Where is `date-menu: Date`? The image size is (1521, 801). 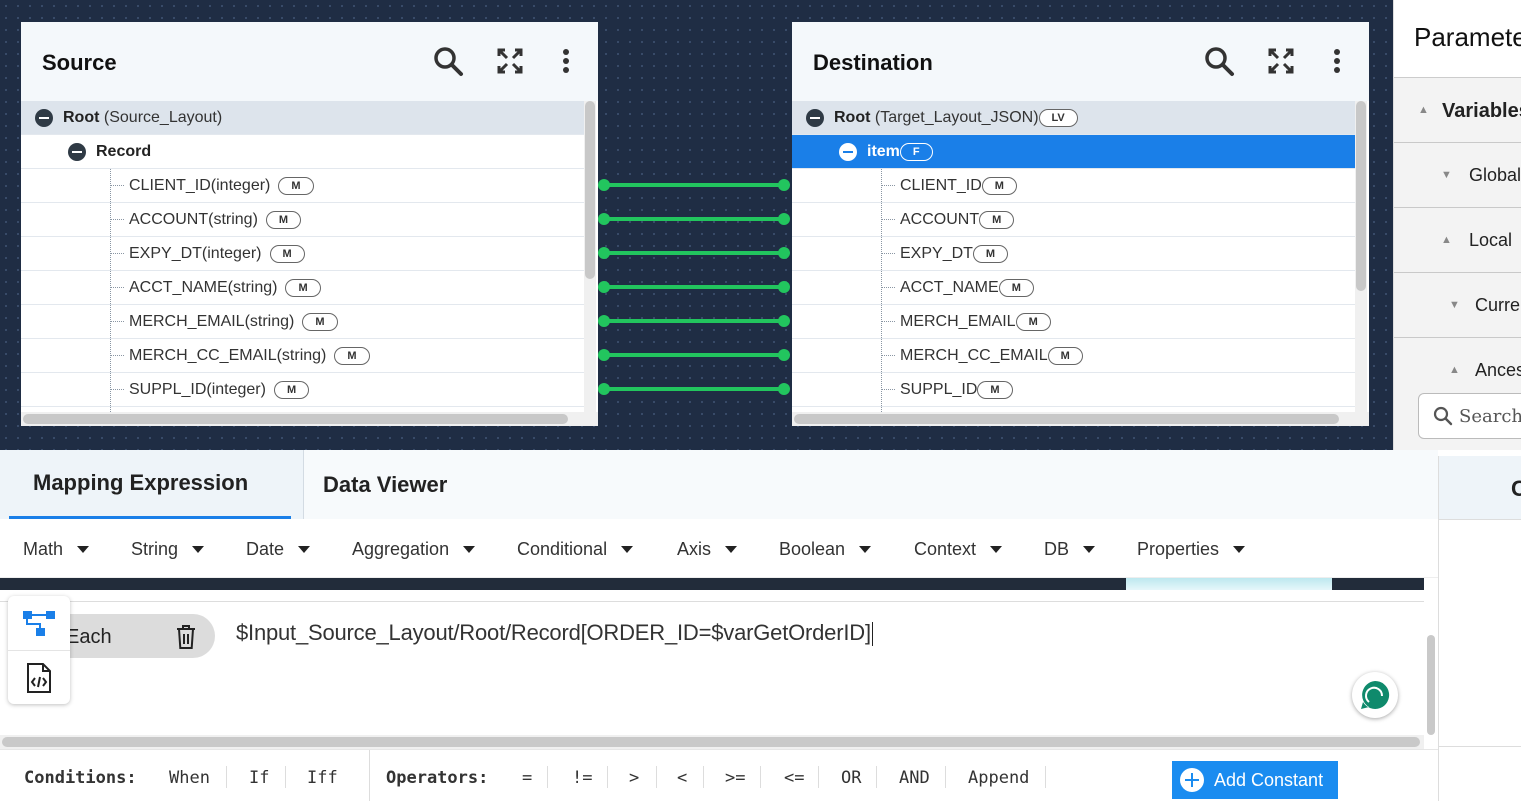 date-menu: Date is located at coordinates (278, 549).